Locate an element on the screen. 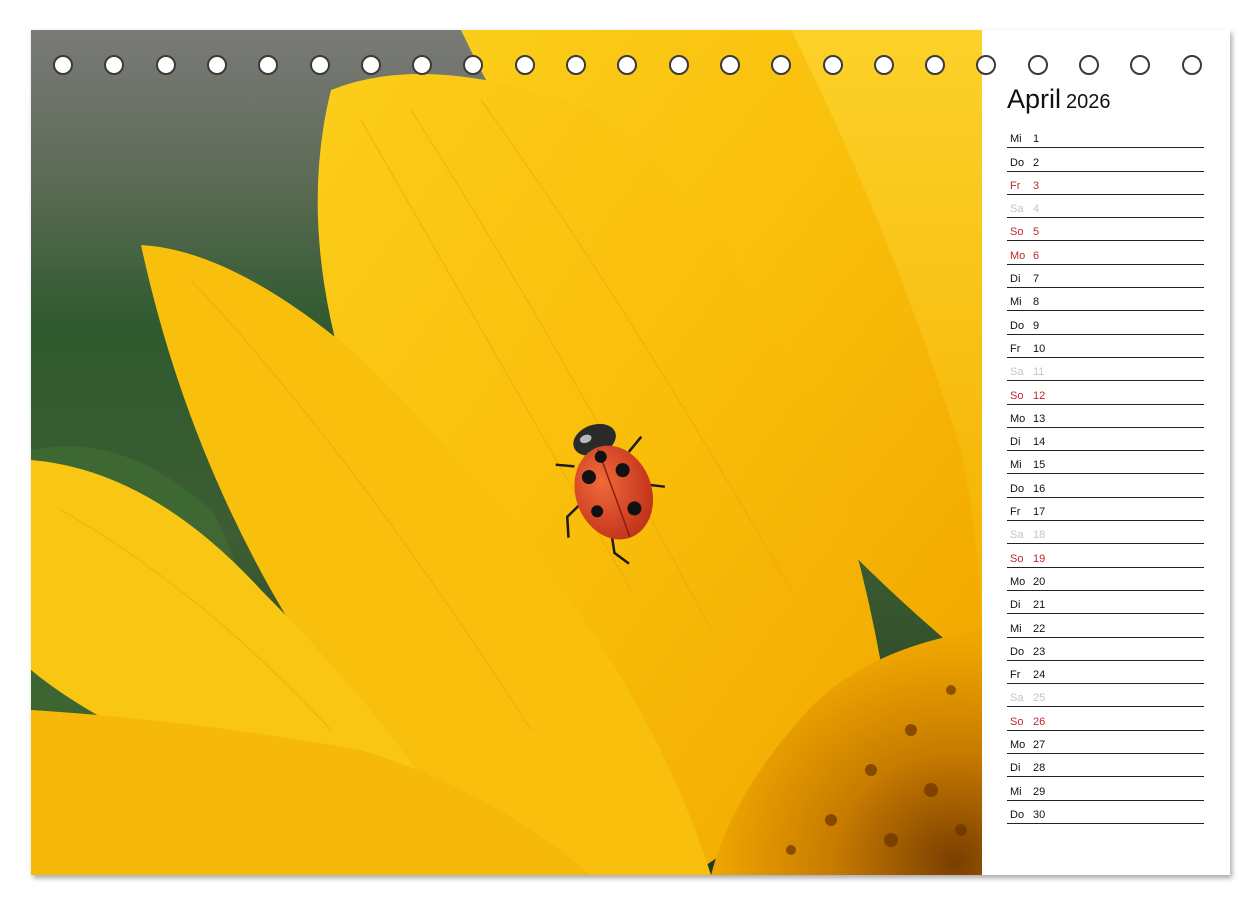 Image resolution: width=1260 pixels, height=905 pixels. day-row: Di 21 is located at coordinates (1105, 602).